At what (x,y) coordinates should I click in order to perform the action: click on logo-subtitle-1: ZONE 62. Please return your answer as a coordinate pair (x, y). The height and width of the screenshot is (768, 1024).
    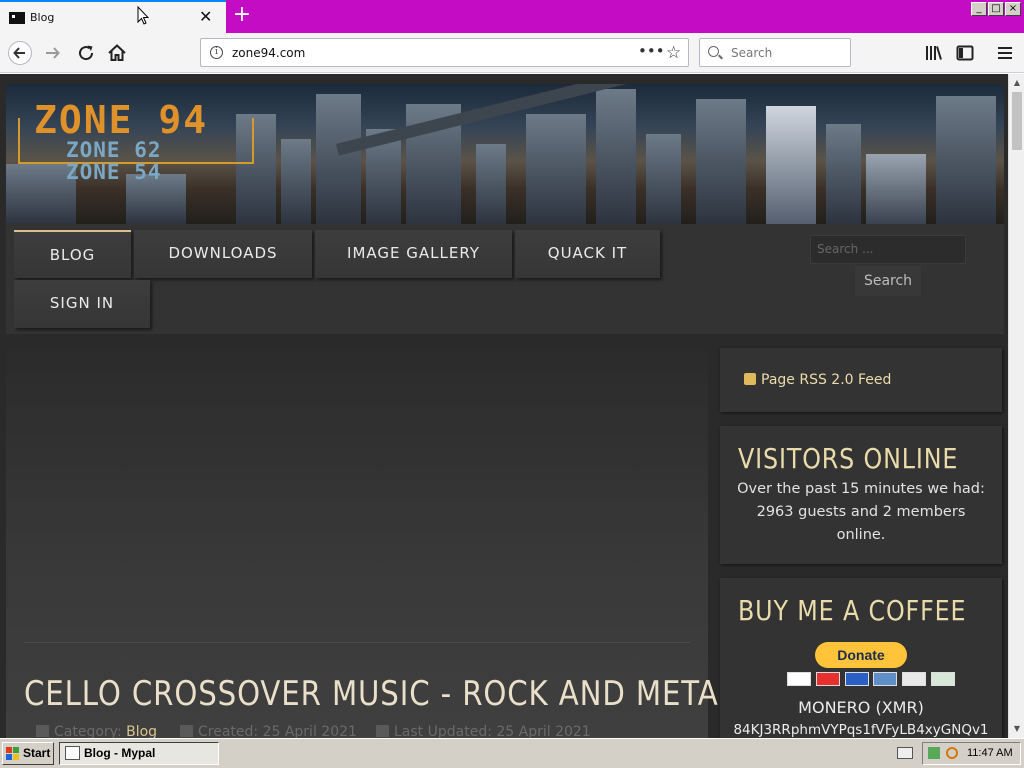
    Looking at the image, I should click on (114, 150).